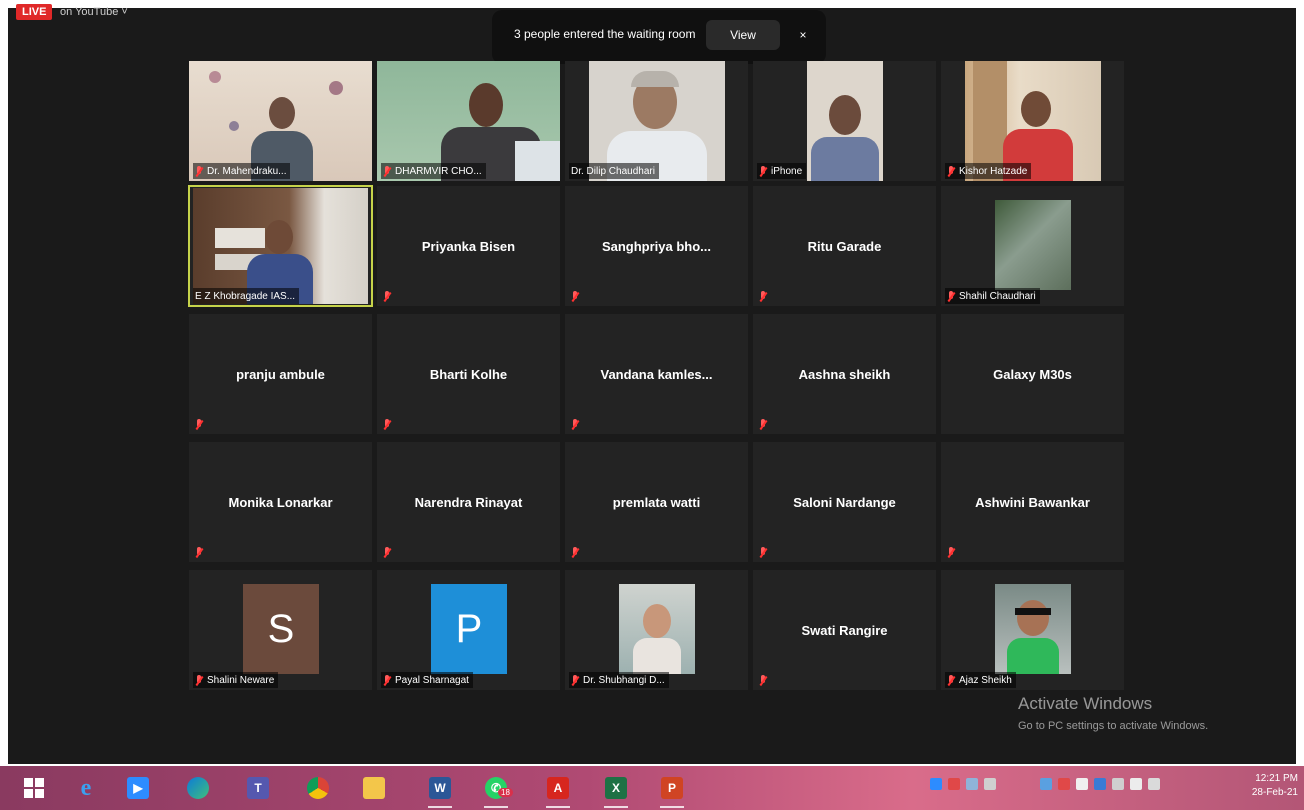  I want to click on activate-windows-subtitle: Go to PC settings to activate Windows., so click(1113, 726).